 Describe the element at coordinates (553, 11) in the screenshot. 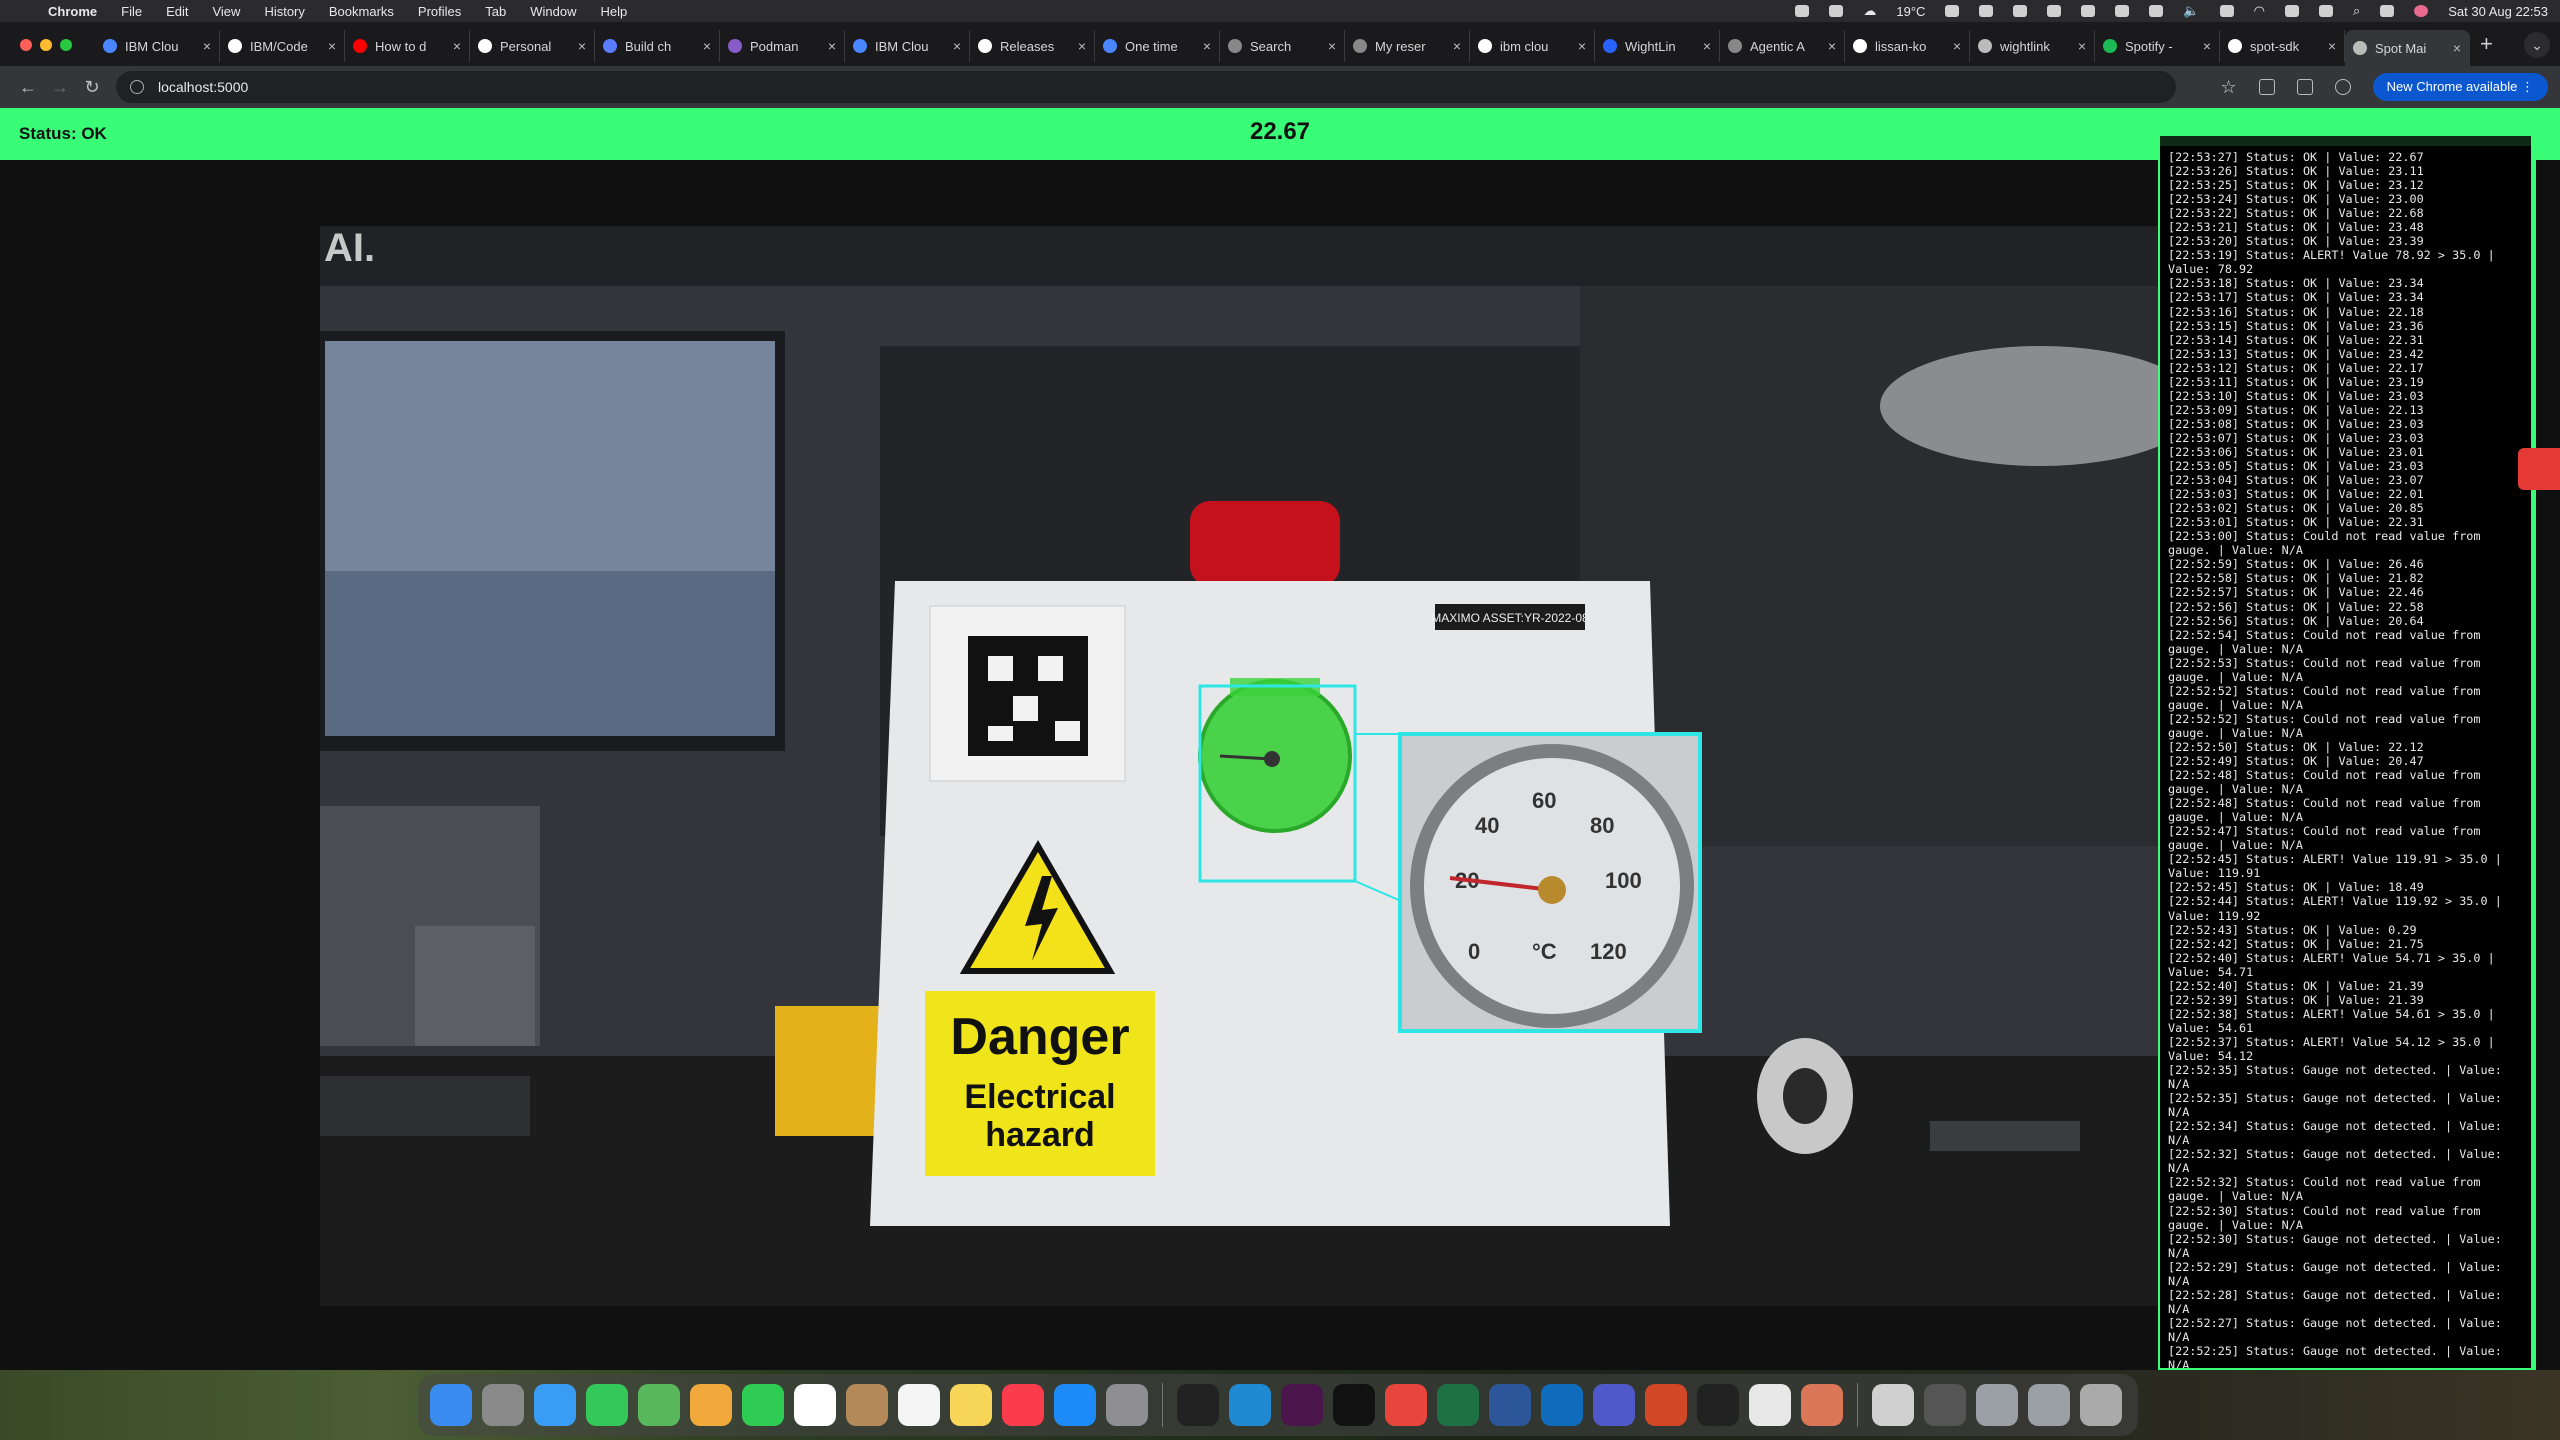

I see `menu-window: Window` at that location.